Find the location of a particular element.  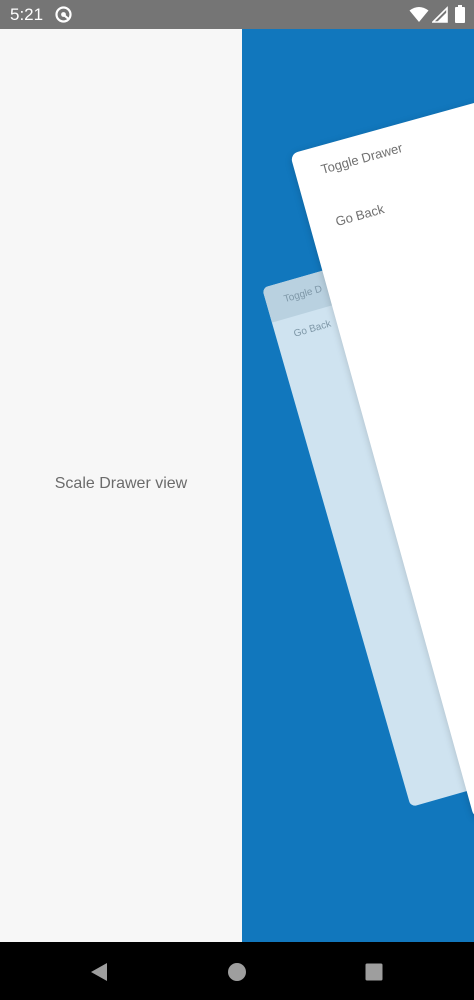

status-time: 5:21 is located at coordinates (27, 14).